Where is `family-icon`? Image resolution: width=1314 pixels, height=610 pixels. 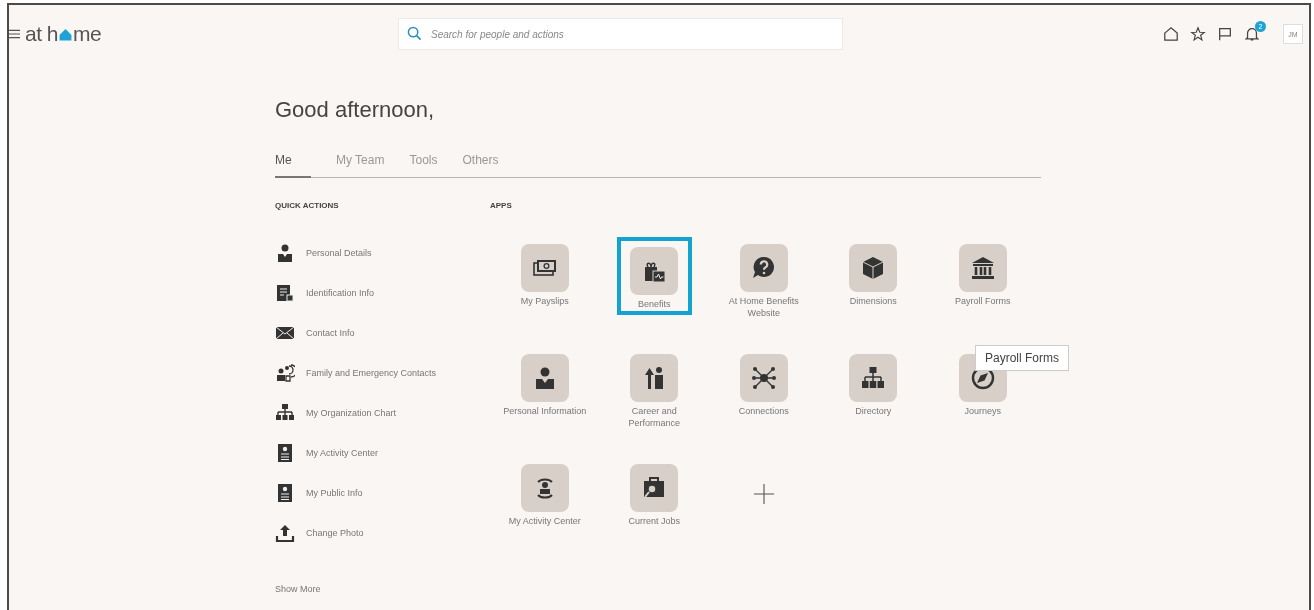 family-icon is located at coordinates (285, 373).